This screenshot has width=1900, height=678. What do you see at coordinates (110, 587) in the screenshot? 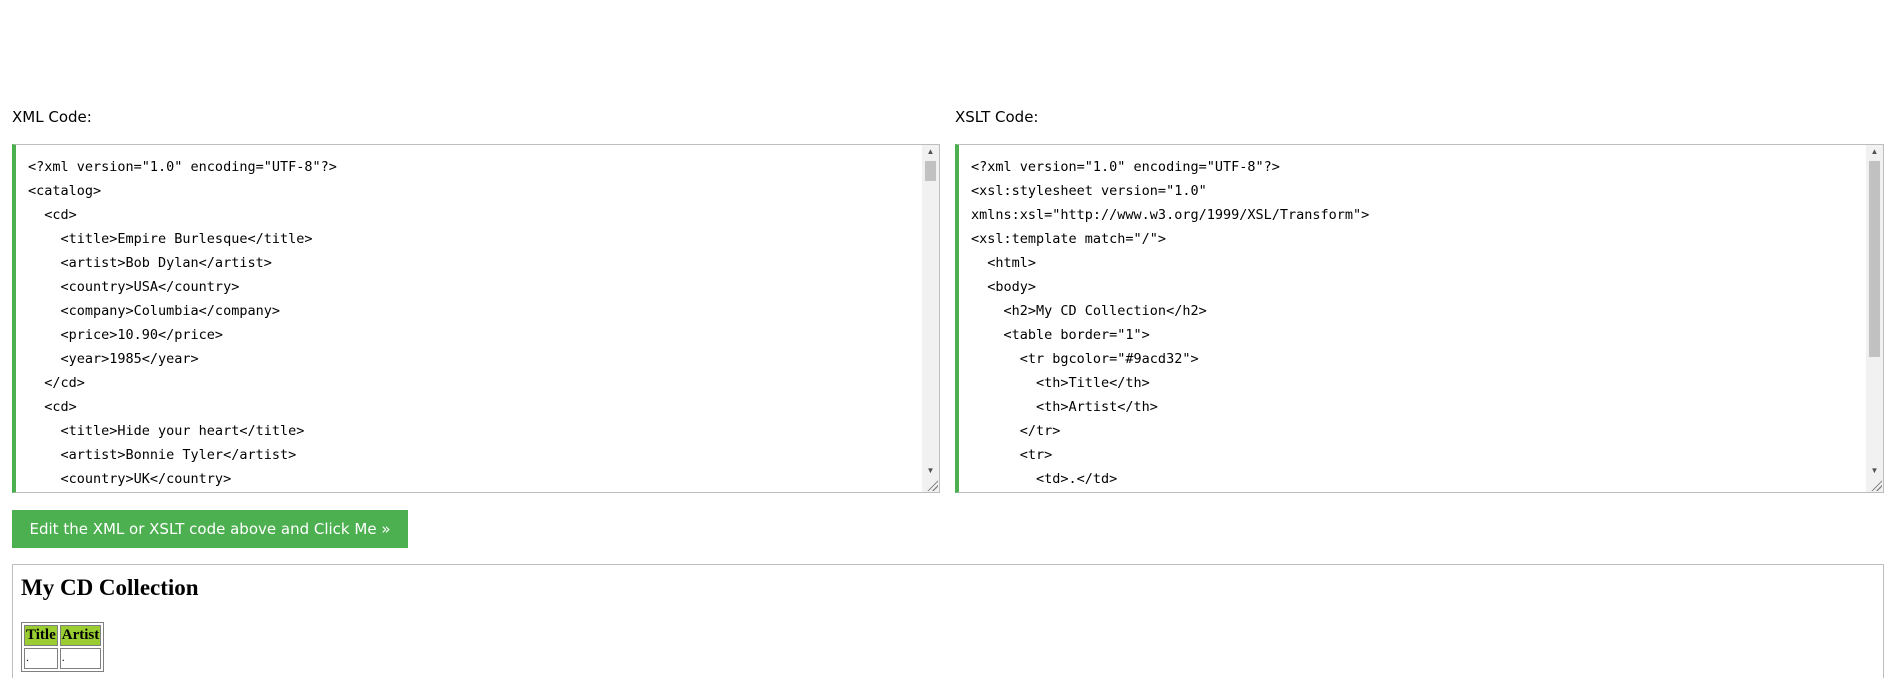
I see `result-heading: My CD Collection` at bounding box center [110, 587].